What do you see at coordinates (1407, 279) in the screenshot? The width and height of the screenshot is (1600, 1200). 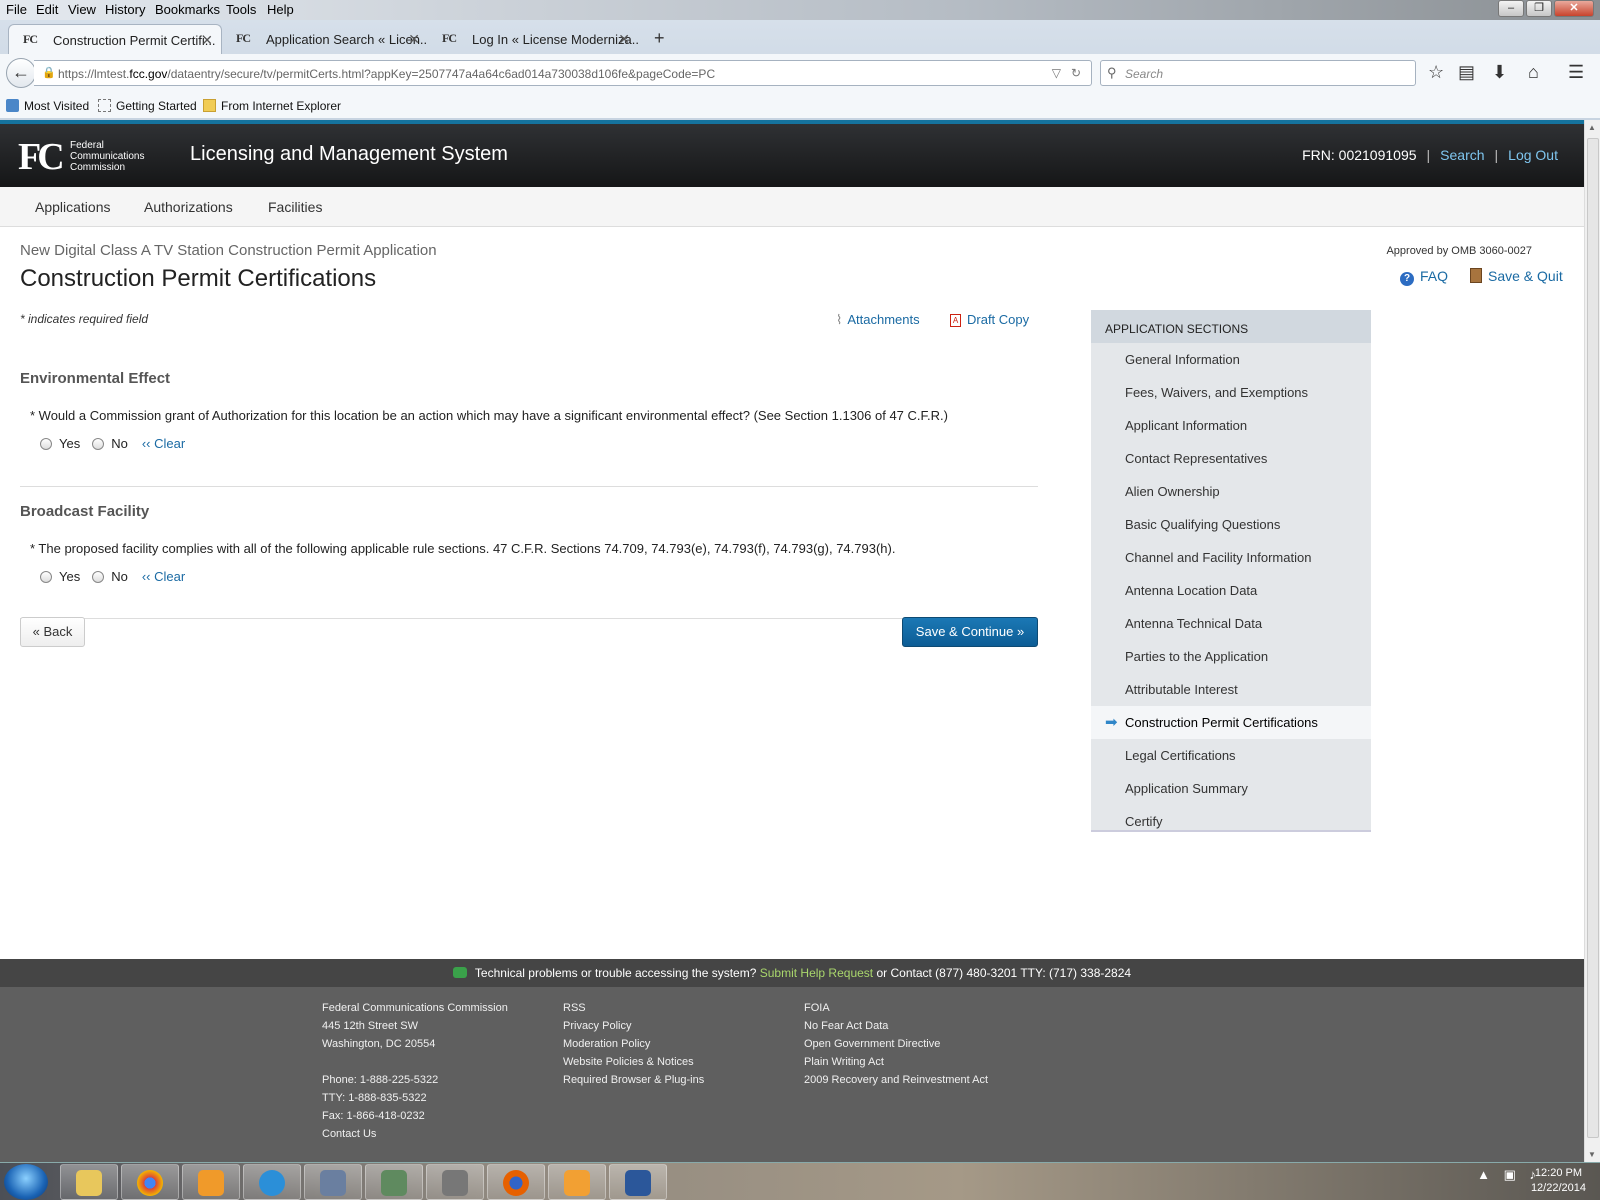 I see `help-icon: ?` at bounding box center [1407, 279].